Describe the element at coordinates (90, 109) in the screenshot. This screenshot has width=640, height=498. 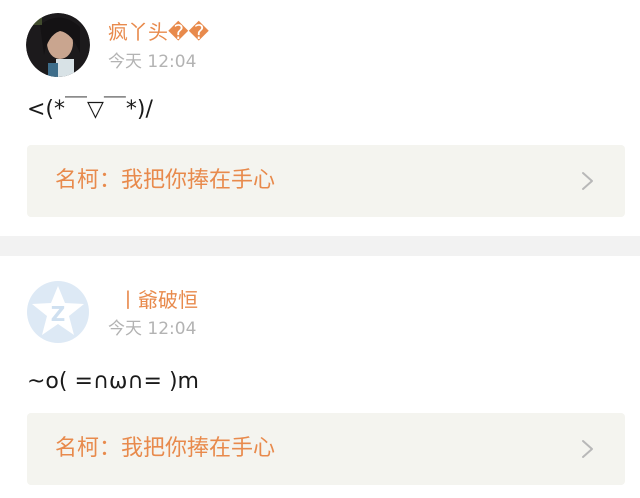
I see `comment-text: <(*￣▽￣*)/` at that location.